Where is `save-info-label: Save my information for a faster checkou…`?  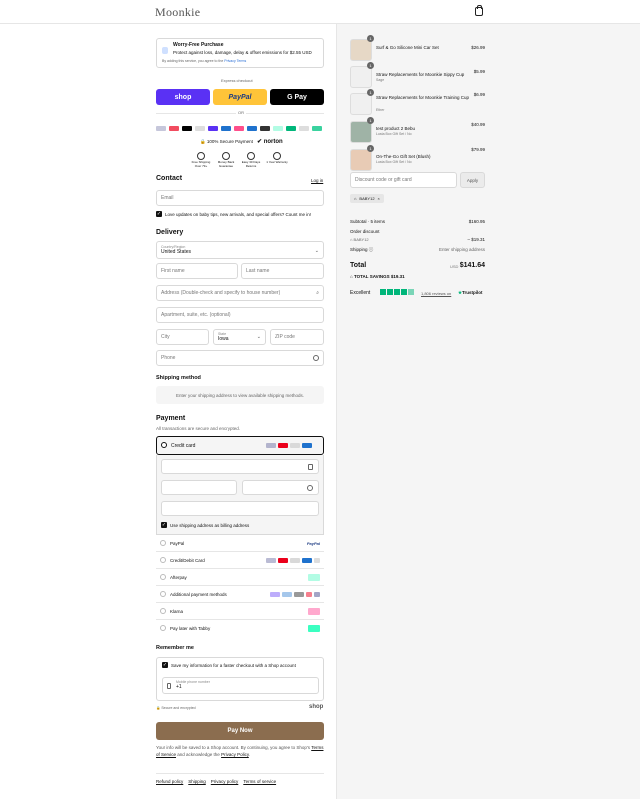 save-info-label: Save my information for a faster checkou… is located at coordinates (233, 665).